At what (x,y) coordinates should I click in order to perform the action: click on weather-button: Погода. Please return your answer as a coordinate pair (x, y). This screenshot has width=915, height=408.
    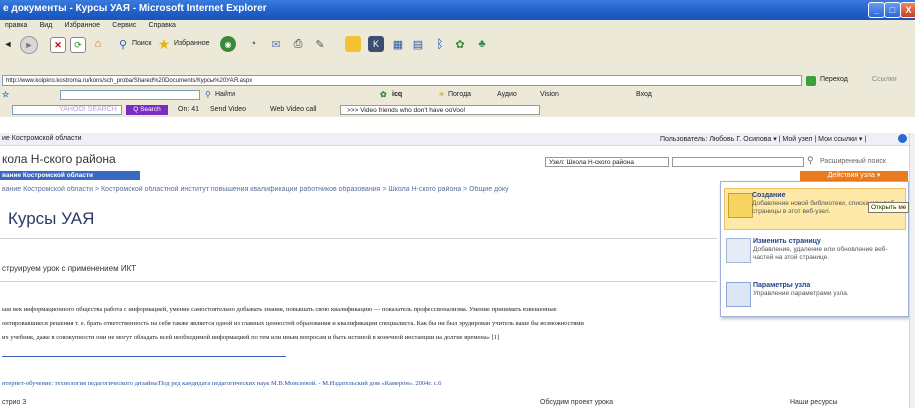
    Looking at the image, I should click on (459, 94).